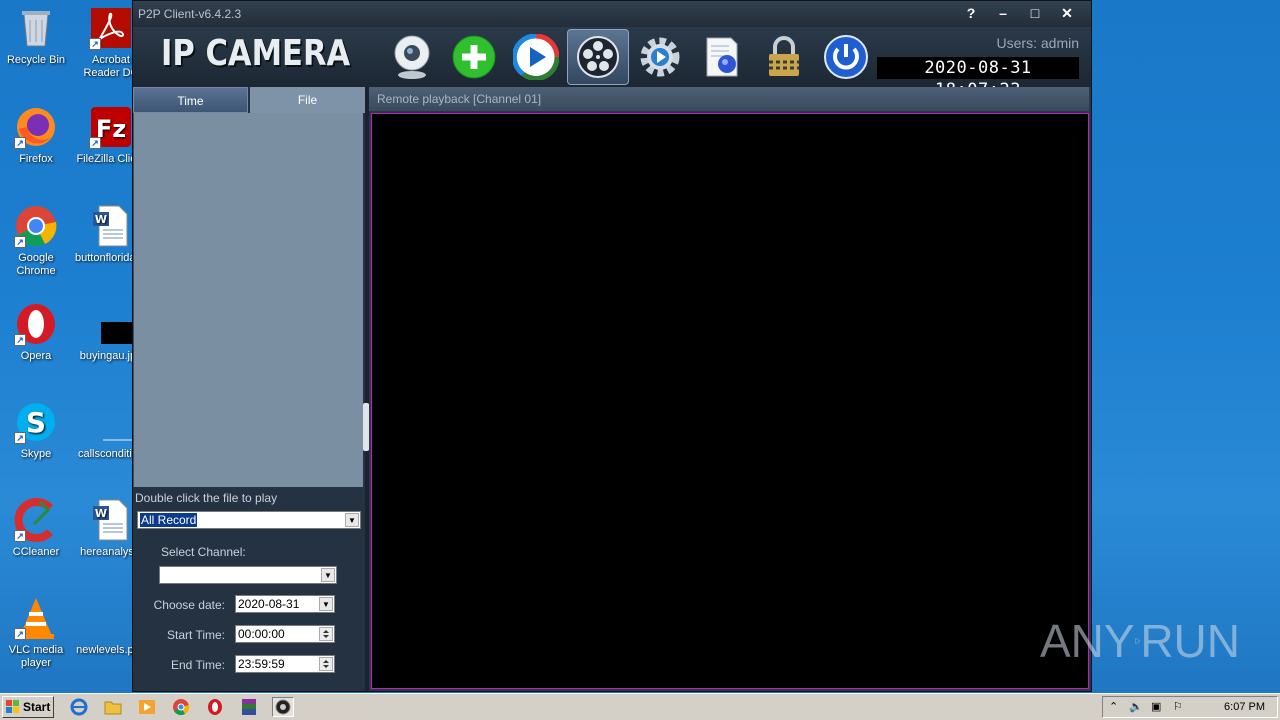 The image size is (1280, 720). What do you see at coordinates (190, 14) in the screenshot?
I see `window-title: P2P Client-v6.4.2.3` at bounding box center [190, 14].